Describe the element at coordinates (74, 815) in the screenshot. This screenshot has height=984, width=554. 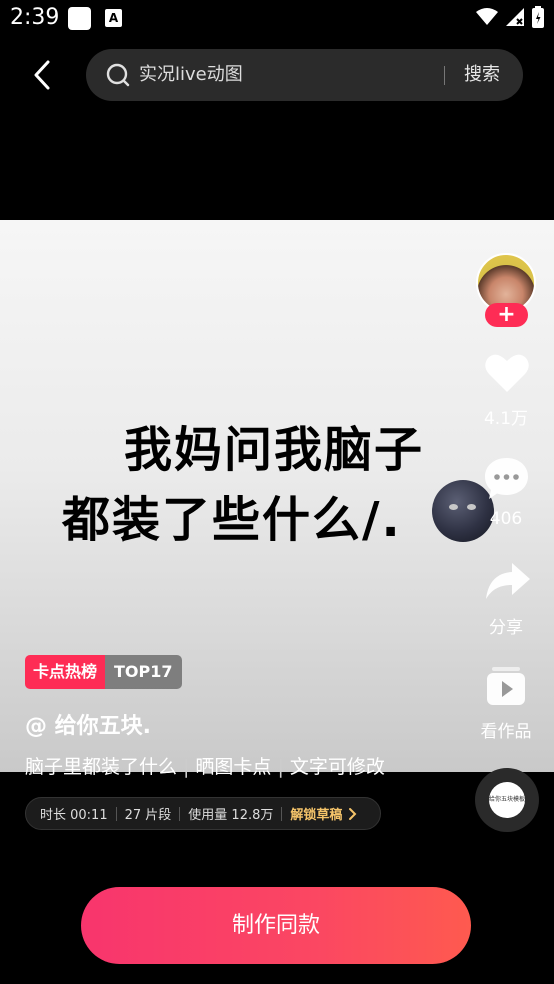
I see `duration-info: 时长 00:11` at that location.